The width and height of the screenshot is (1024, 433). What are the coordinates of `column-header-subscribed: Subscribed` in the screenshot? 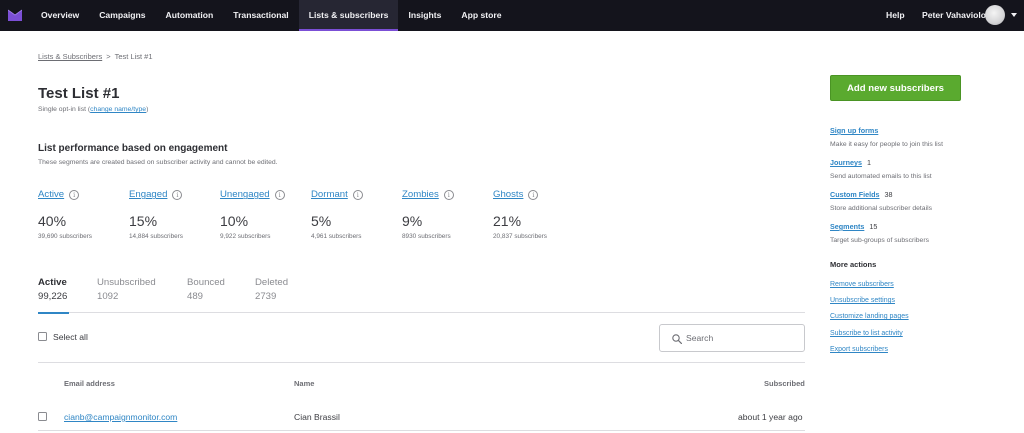 It's located at (784, 383).